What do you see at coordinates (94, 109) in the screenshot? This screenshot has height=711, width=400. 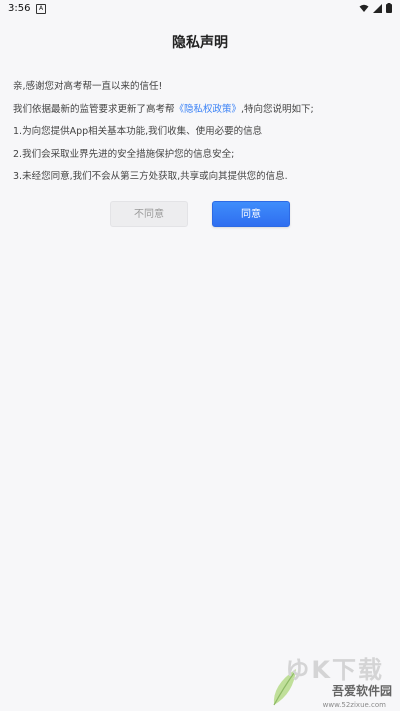 I see `update-notice-text: 我们依据最新的监管要求更新了高考帮` at bounding box center [94, 109].